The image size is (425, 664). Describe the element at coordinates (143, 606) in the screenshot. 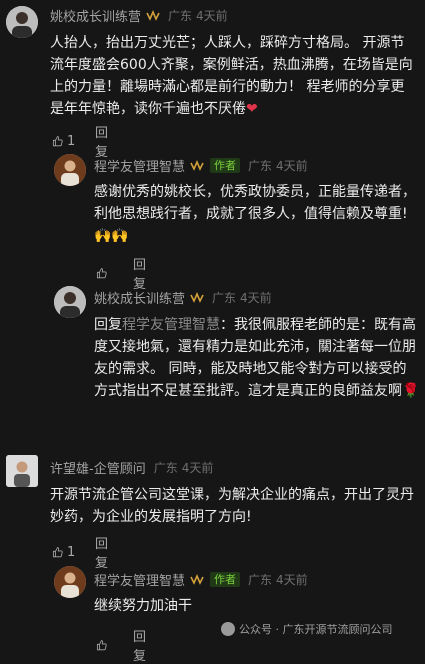

I see `comment-text: 继续努力加油干` at that location.